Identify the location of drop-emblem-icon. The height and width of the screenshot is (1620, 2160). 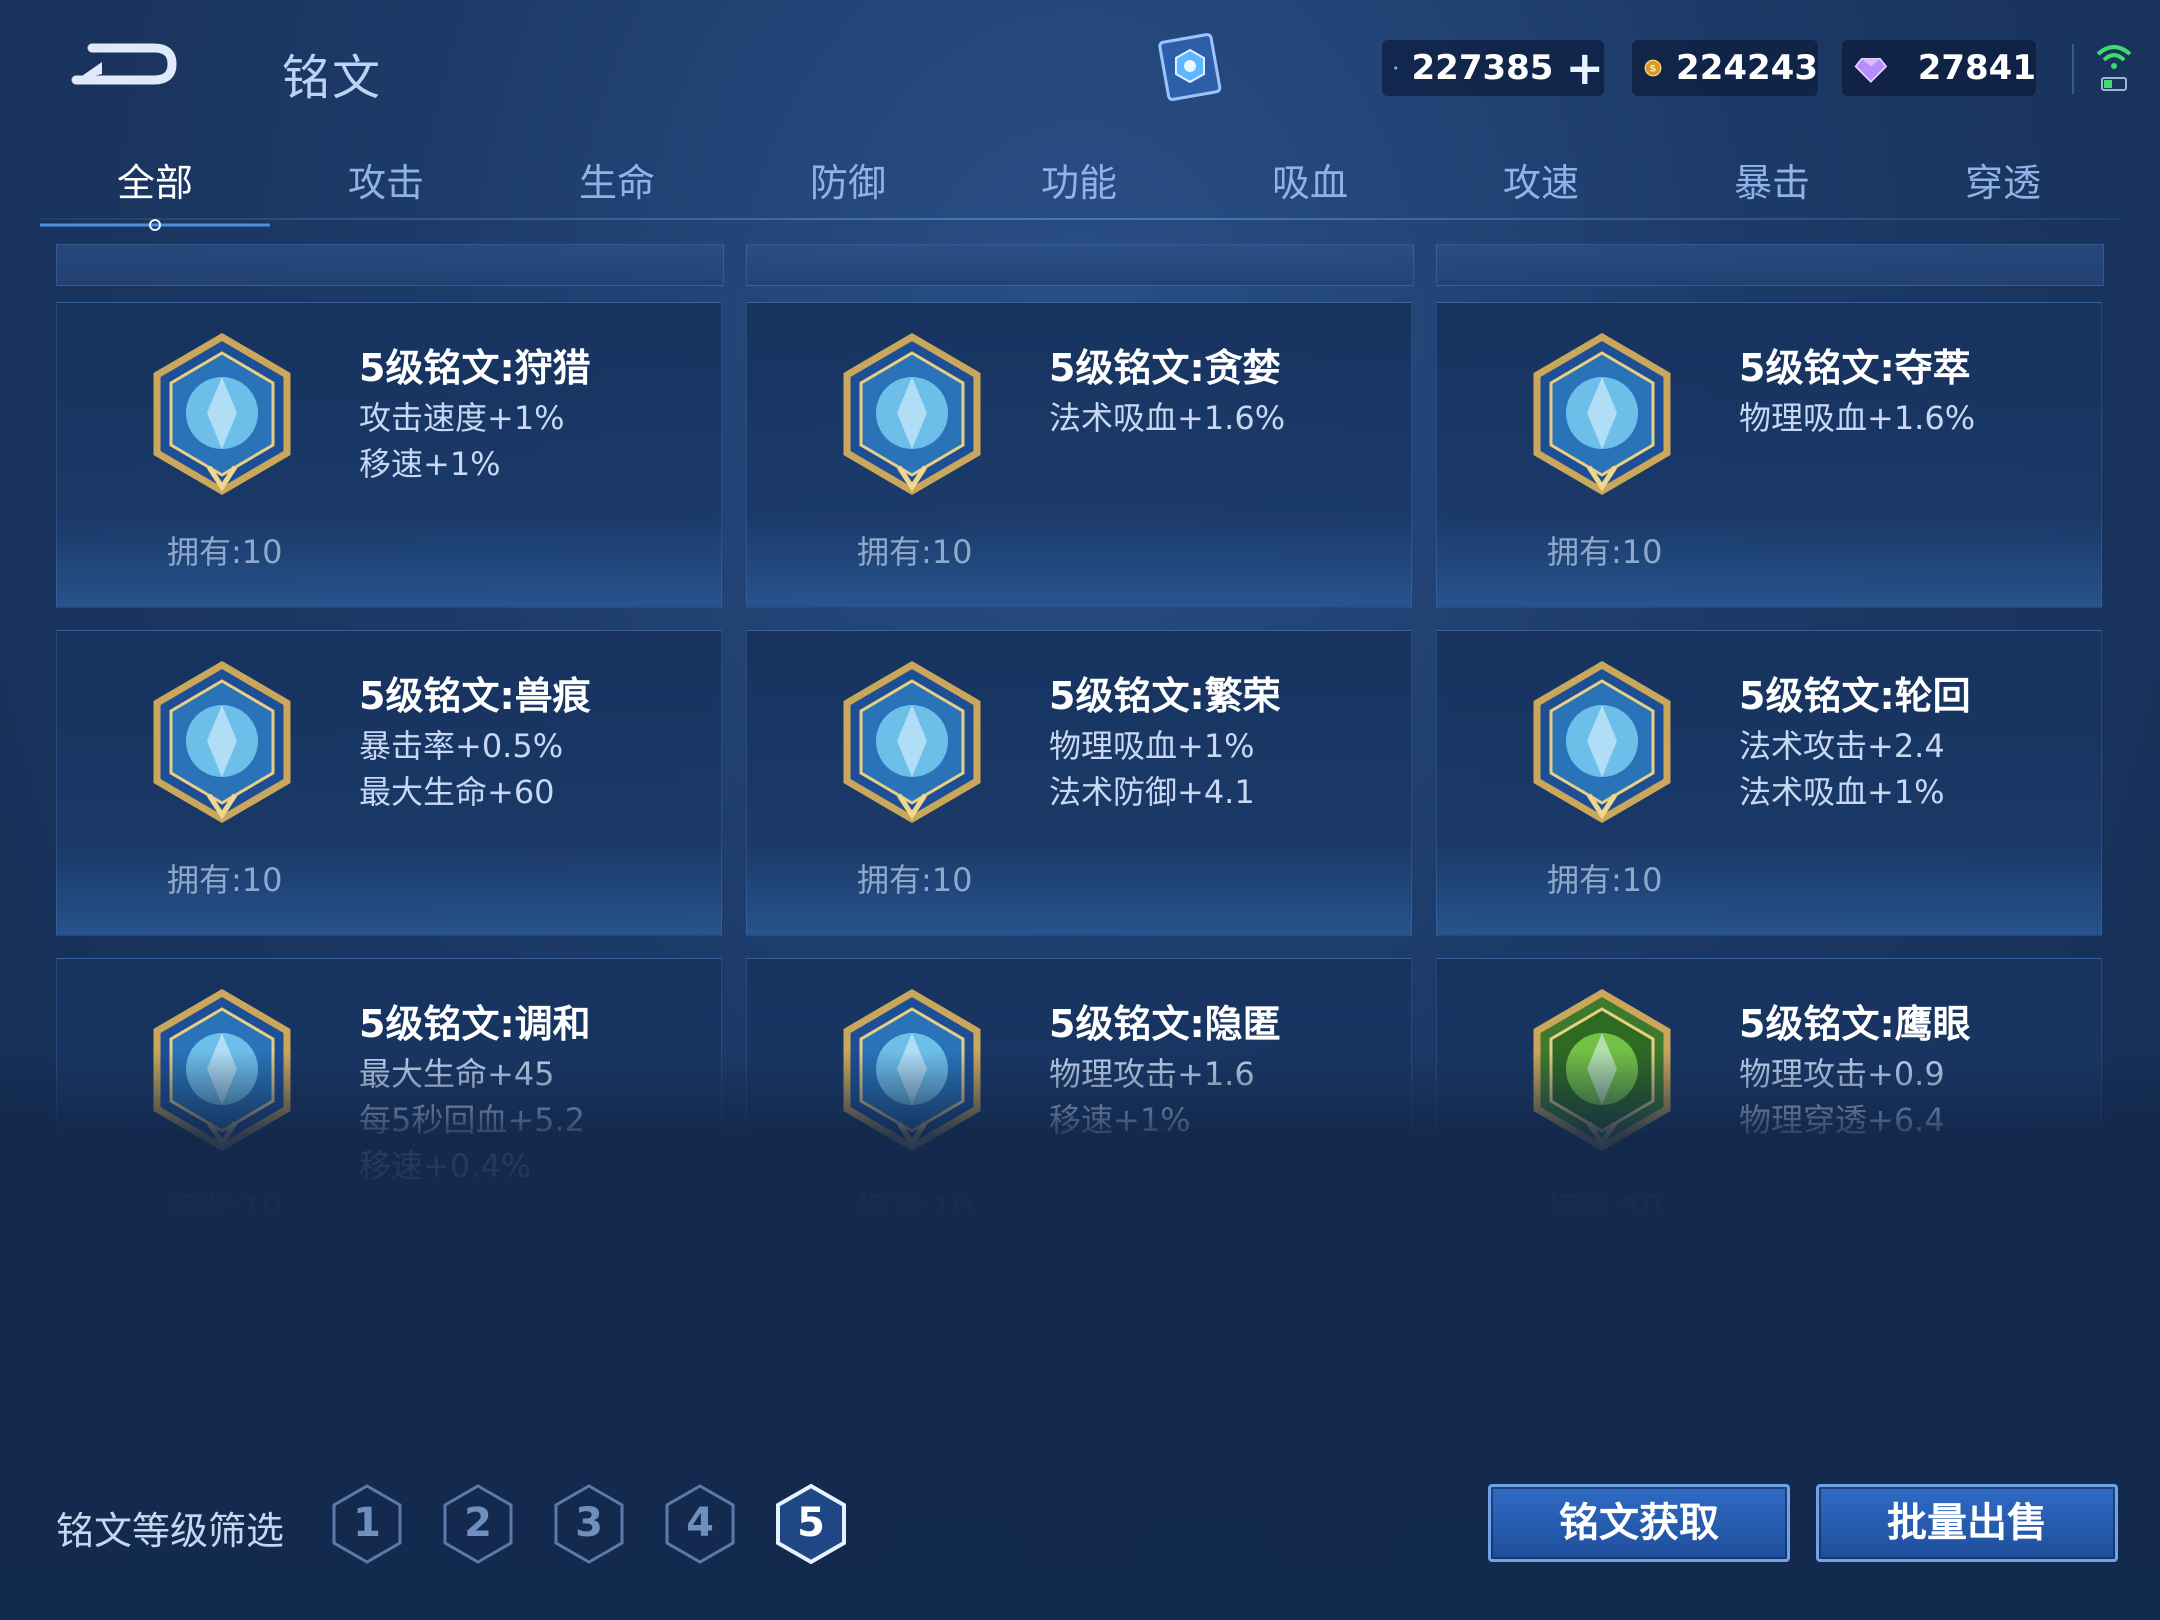
(222, 1070).